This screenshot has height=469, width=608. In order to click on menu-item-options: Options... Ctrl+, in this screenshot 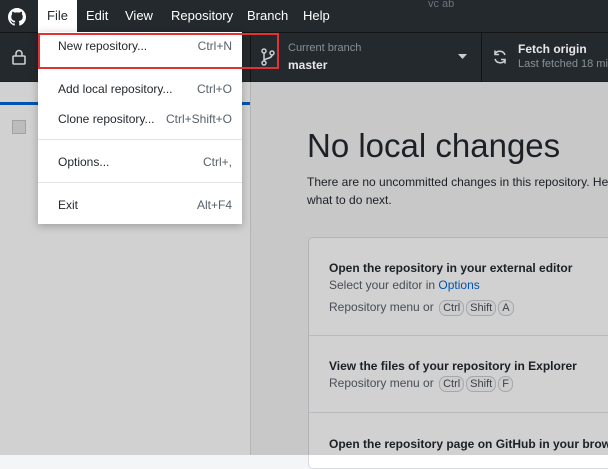, I will do `click(140, 162)`.